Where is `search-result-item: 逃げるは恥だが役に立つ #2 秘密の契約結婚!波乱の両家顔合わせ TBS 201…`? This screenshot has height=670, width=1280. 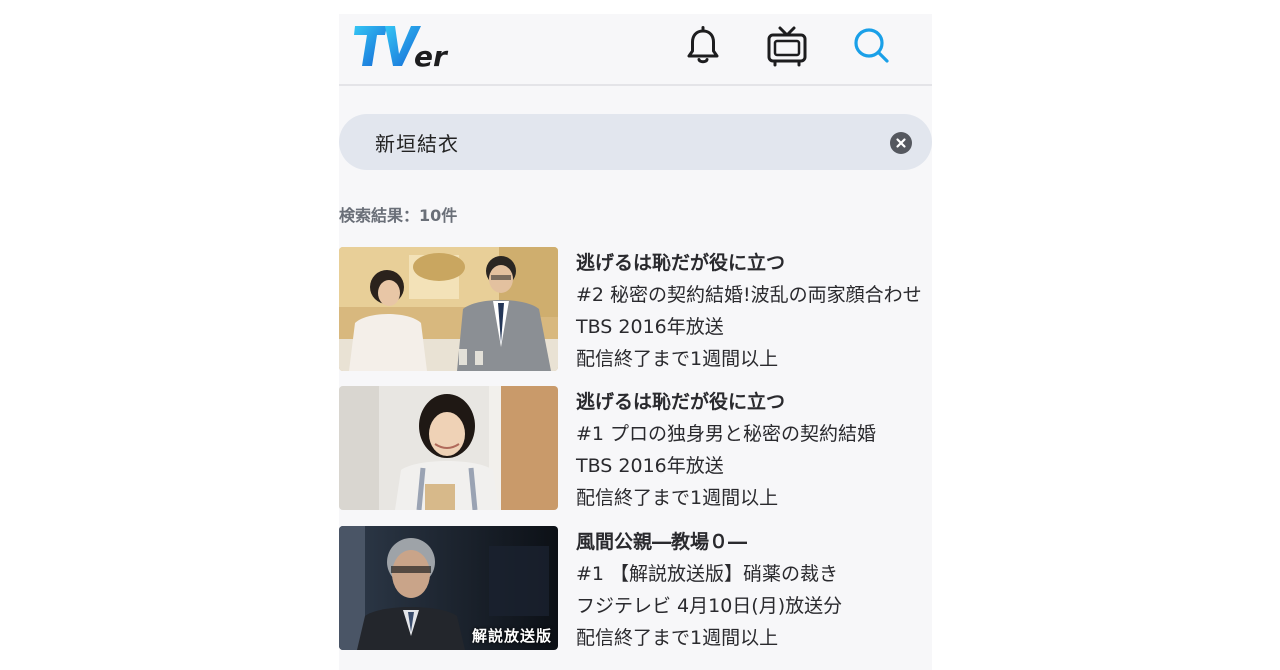
search-result-item: 逃げるは恥だが役に立つ #2 秘密の契約結婚!波乱の両家顔合わせ TBS 201… is located at coordinates (635, 309).